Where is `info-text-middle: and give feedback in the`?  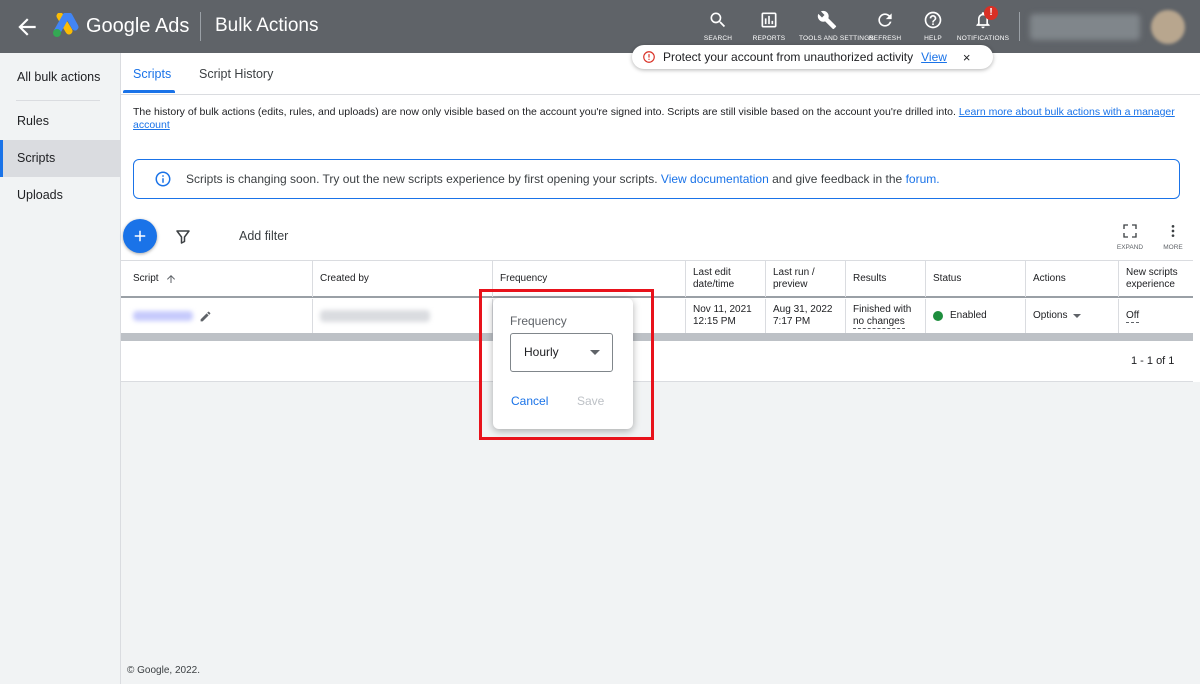 info-text-middle: and give feedback in the is located at coordinates (837, 179).